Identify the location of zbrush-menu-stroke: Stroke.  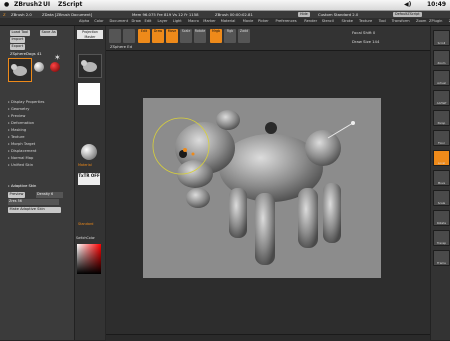
(347, 21).